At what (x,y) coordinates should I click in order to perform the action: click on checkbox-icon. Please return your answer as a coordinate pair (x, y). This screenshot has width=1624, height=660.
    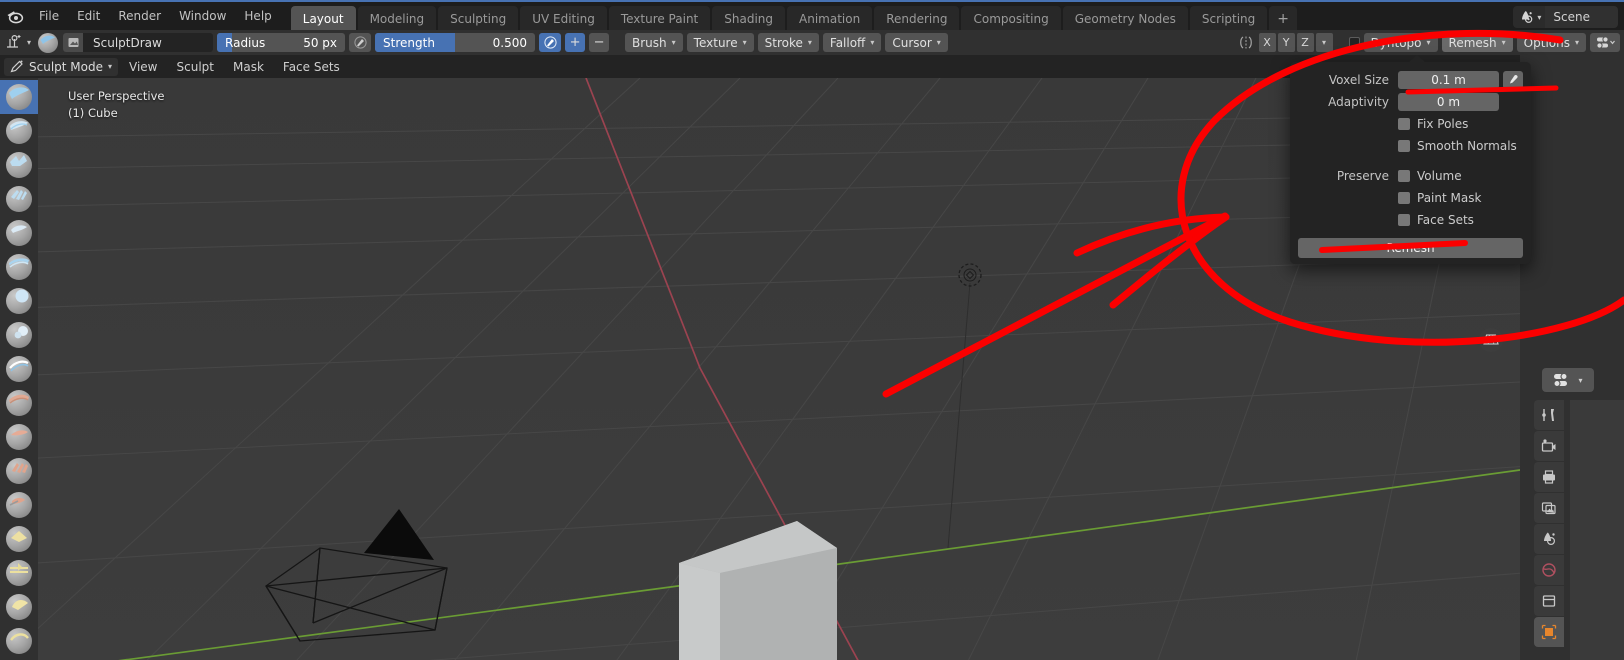
    Looking at the image, I should click on (1404, 198).